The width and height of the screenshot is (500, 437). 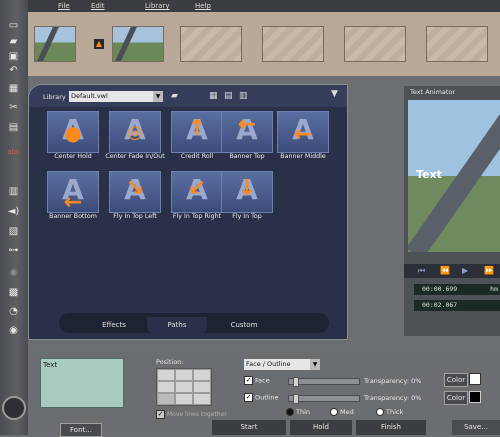 I want to click on preset-center-fade: A ◎, so click(x=135, y=132).